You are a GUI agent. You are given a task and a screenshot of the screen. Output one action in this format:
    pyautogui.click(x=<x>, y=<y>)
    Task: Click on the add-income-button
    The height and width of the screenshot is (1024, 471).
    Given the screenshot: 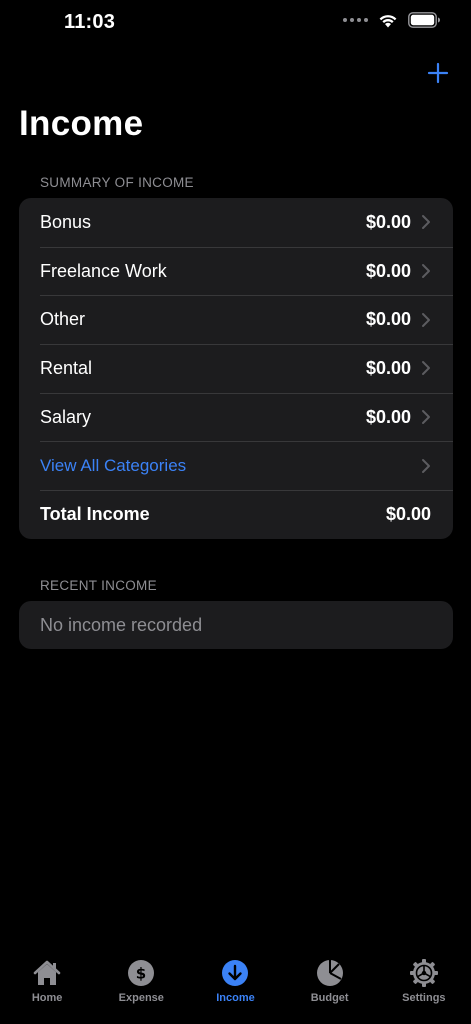 What is the action you would take?
    pyautogui.click(x=438, y=73)
    